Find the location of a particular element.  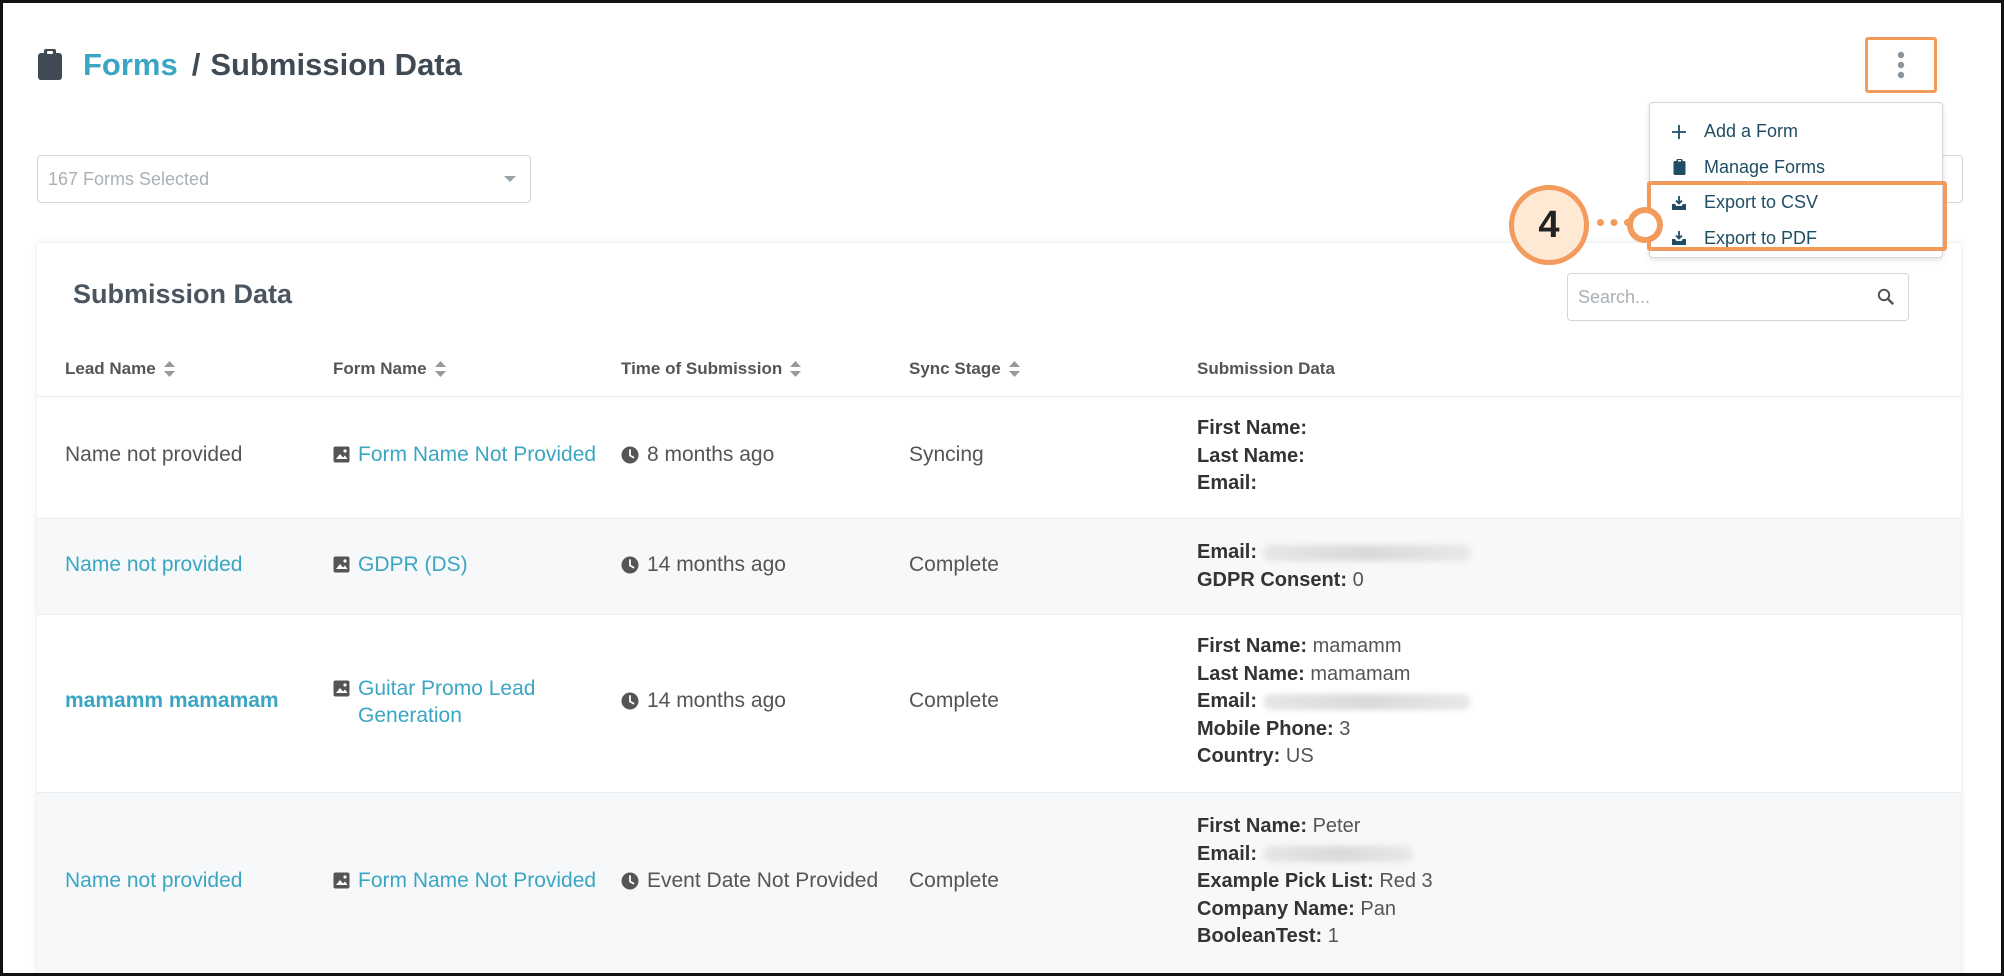

page-header: Forms / Submission Data is located at coordinates (249, 65).